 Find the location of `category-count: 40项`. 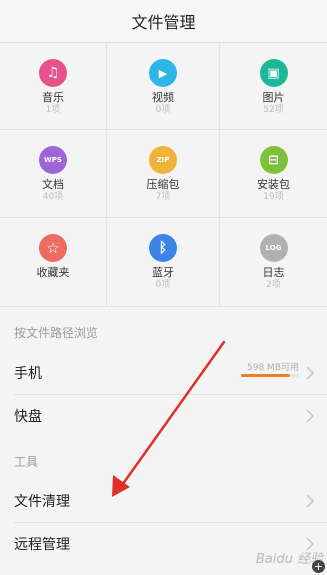

category-count: 40项 is located at coordinates (53, 197).